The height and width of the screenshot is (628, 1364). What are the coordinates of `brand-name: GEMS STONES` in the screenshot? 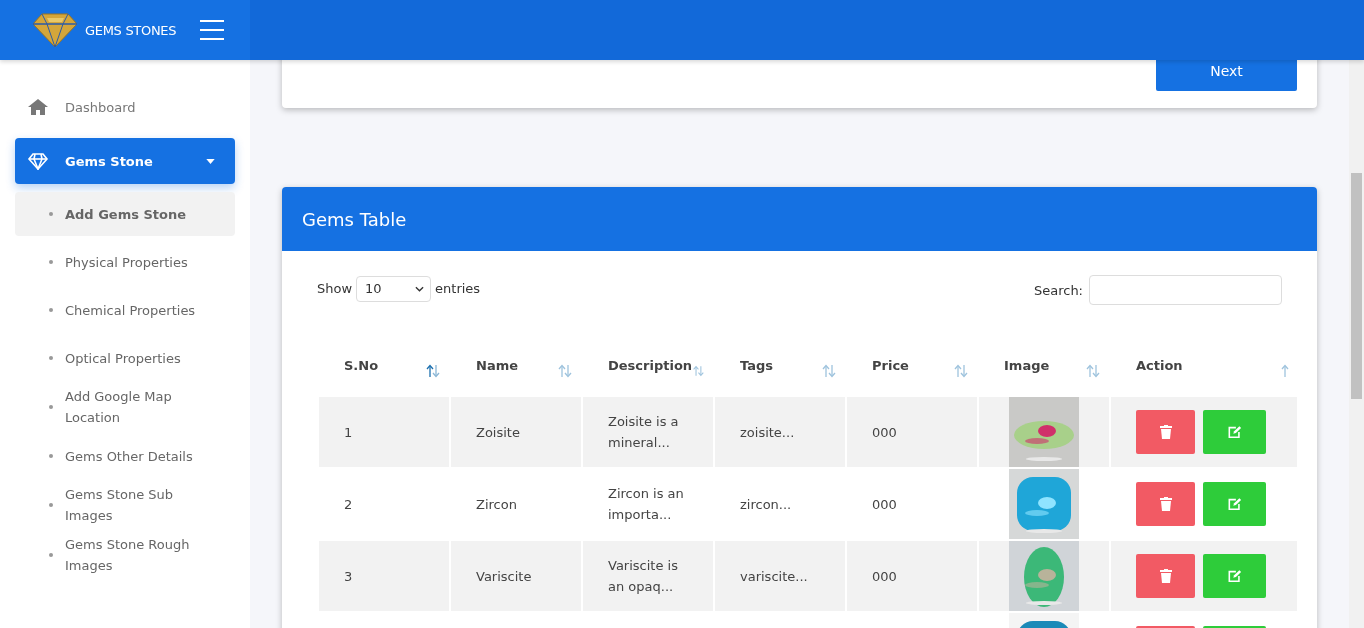 It's located at (131, 30).